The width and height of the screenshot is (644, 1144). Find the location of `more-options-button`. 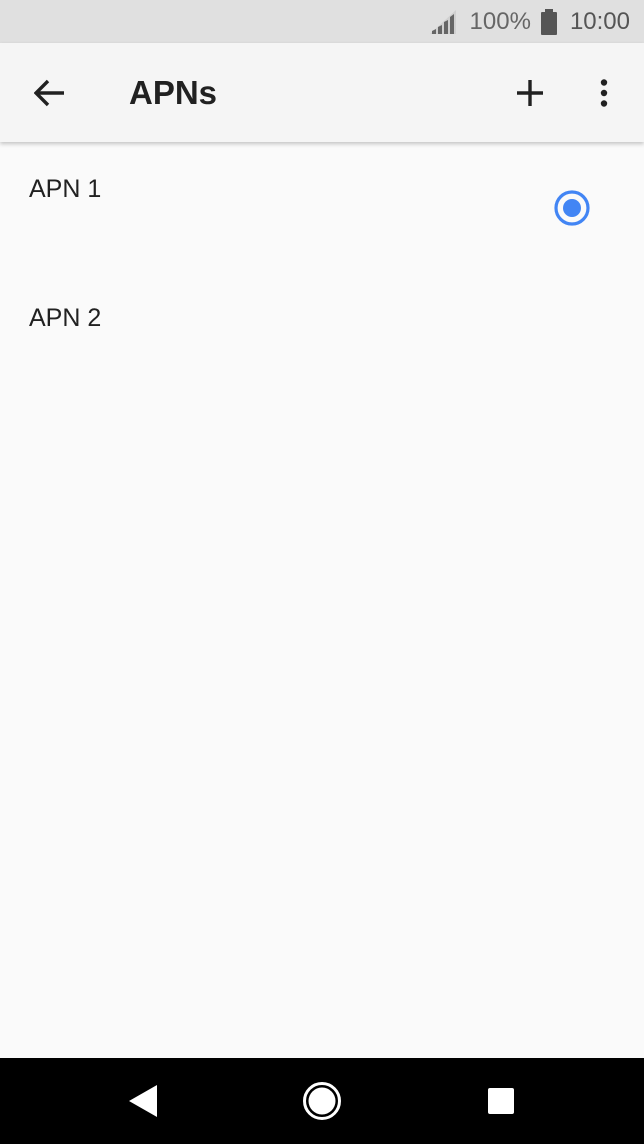

more-options-button is located at coordinates (604, 93).